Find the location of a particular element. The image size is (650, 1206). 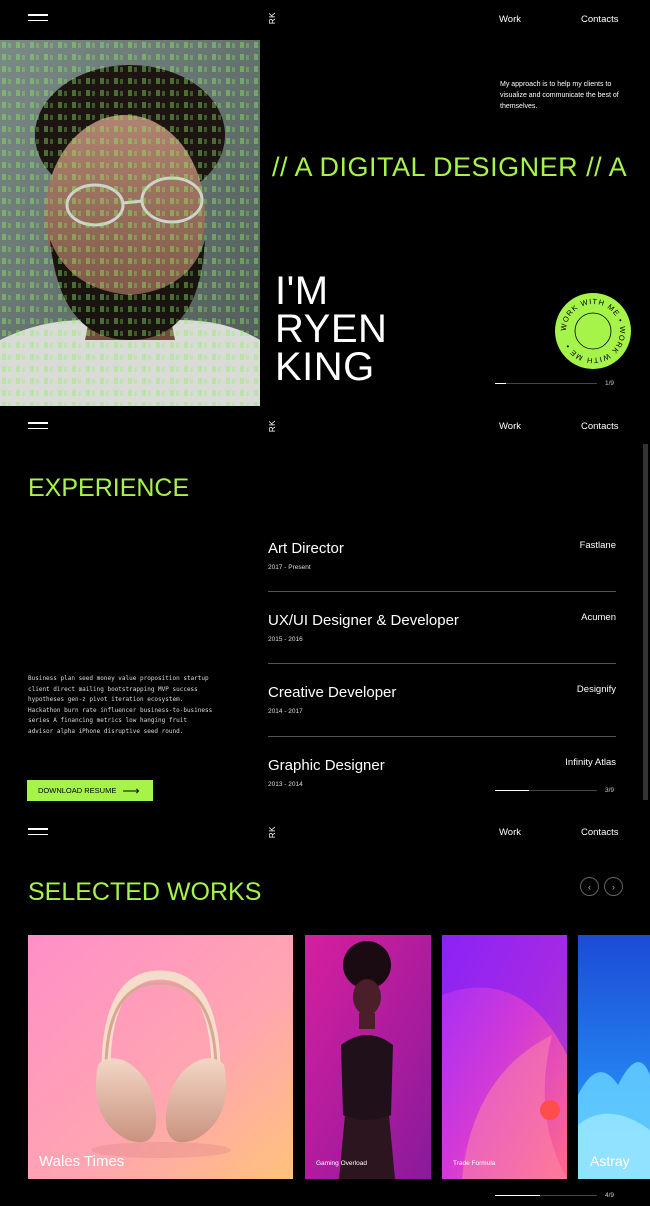

work-card: Gaming Overload is located at coordinates (368, 1057).